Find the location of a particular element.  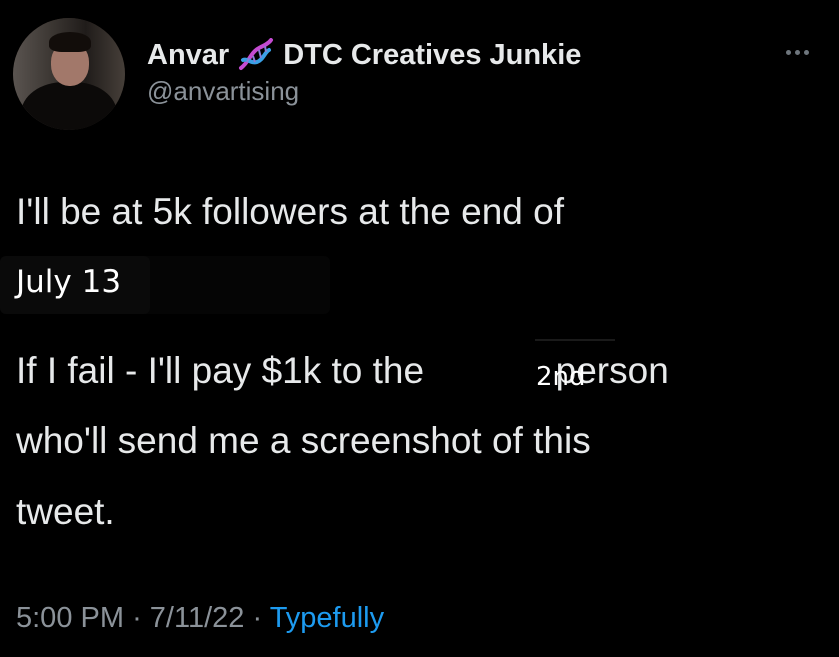

tweet-date: 7/11/22 is located at coordinates (197, 618).